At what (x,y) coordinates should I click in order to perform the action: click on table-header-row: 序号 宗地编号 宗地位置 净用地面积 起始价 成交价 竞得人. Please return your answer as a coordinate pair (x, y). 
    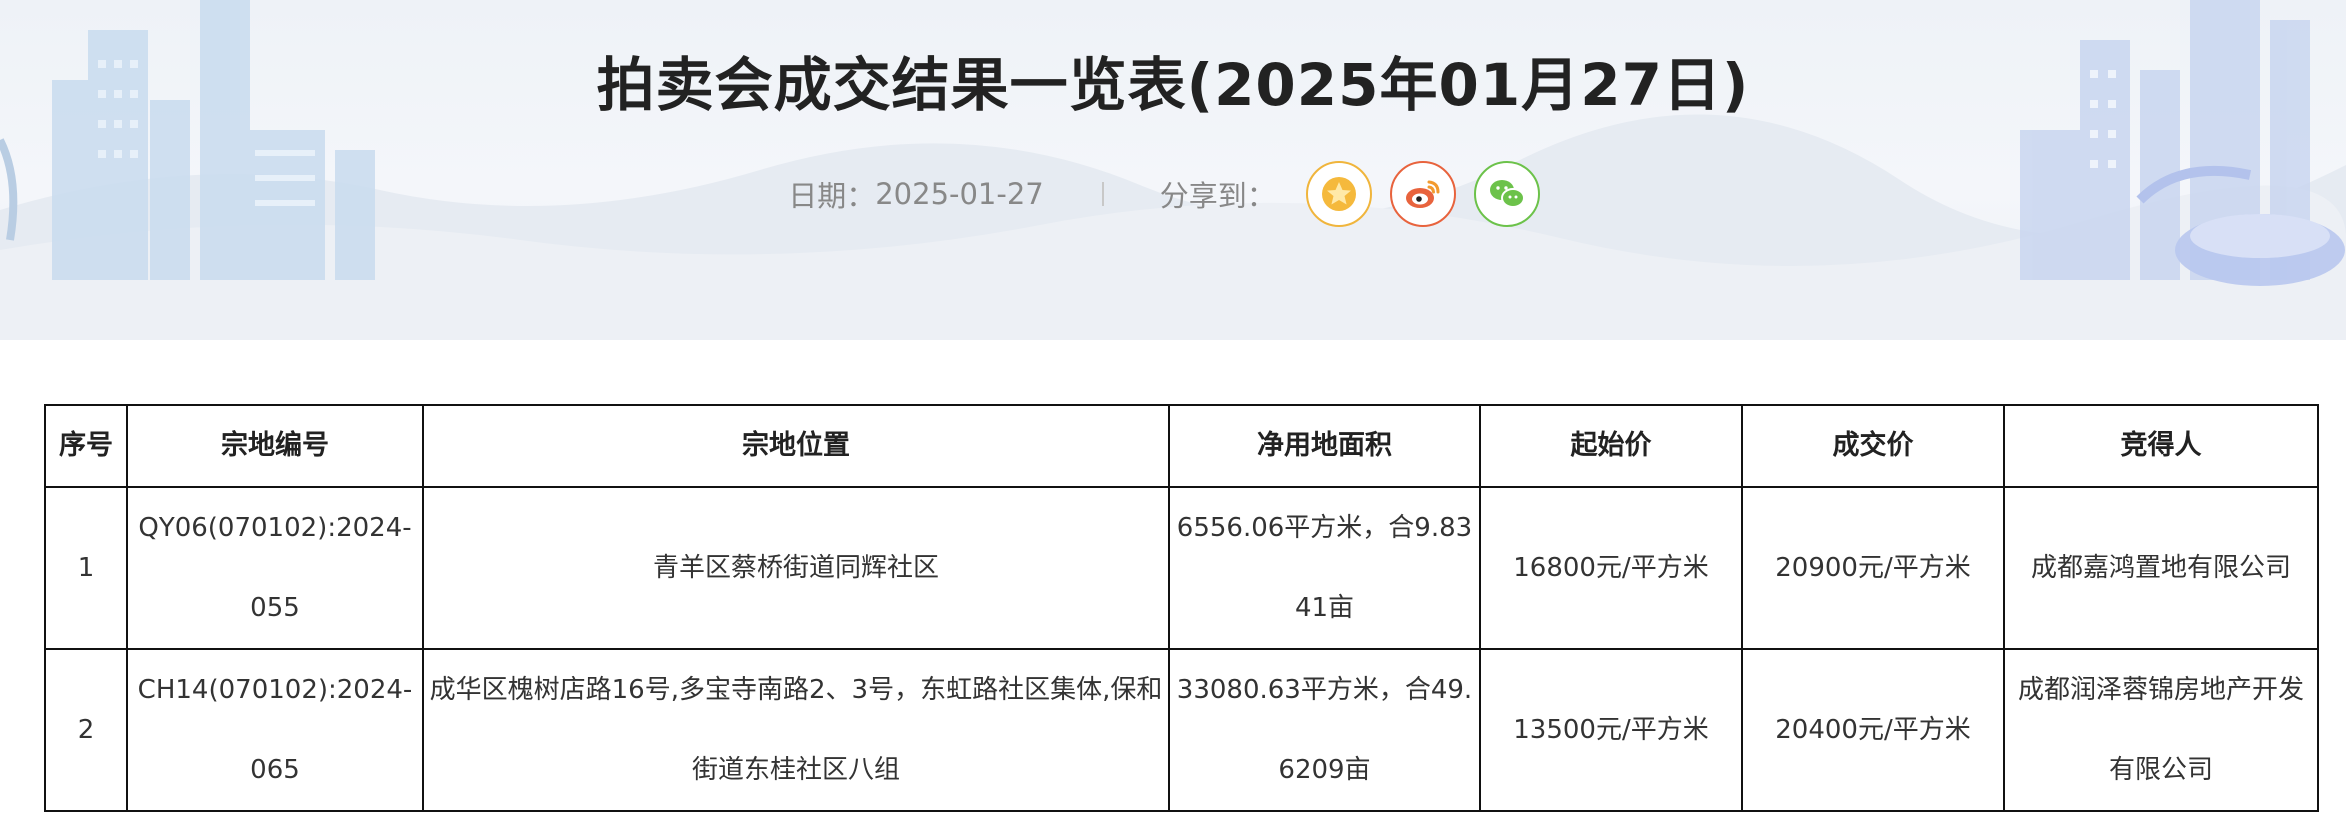
    Looking at the image, I should click on (1181, 446).